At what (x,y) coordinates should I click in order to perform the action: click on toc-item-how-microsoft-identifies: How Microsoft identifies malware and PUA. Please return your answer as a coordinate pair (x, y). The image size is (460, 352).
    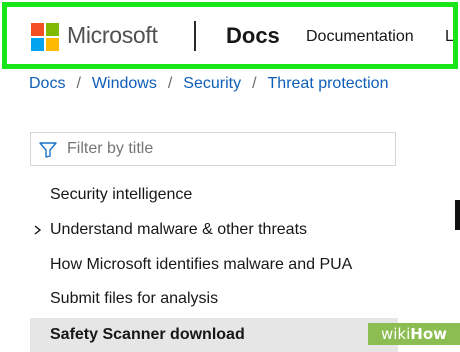
    Looking at the image, I should click on (214, 265).